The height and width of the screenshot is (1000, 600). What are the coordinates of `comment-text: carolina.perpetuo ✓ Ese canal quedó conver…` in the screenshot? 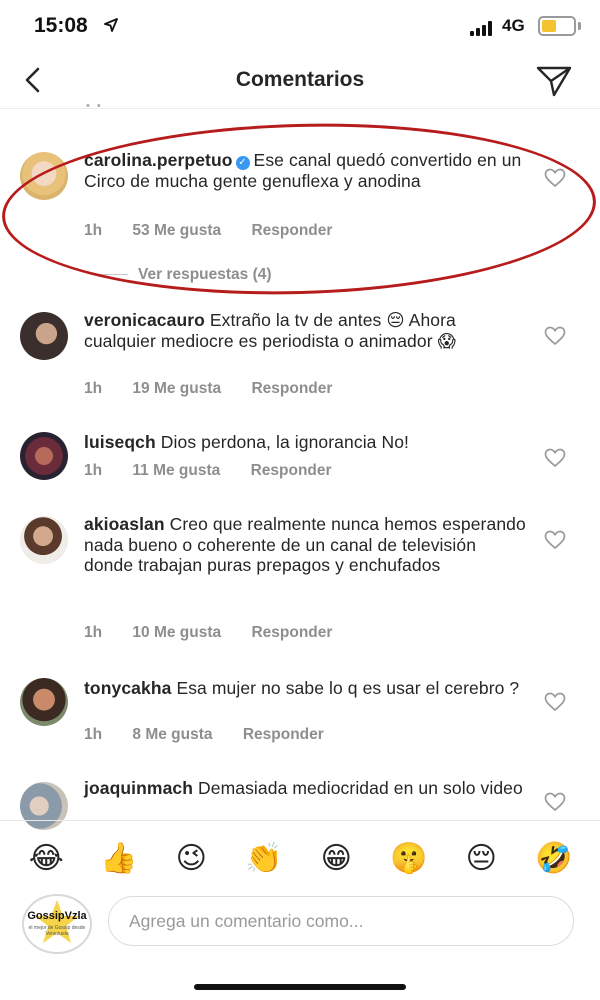 It's located at (306, 170).